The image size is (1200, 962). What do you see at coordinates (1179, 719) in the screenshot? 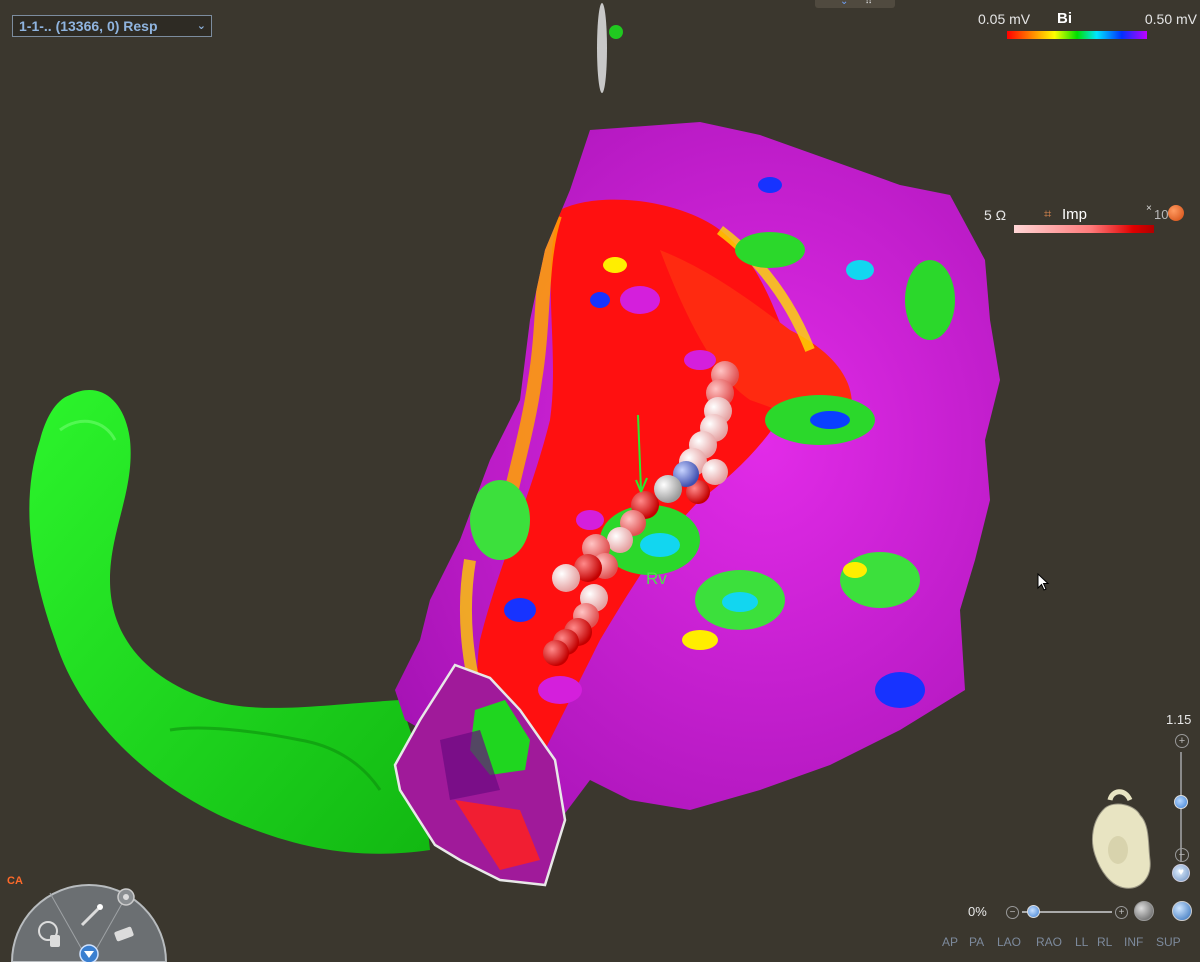
I see `zoom-value: 1.15` at bounding box center [1179, 719].